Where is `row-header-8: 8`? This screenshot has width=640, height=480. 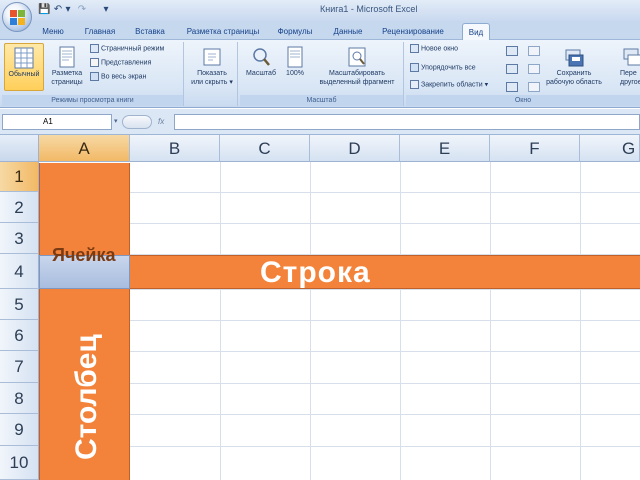 row-header-8: 8 is located at coordinates (19, 398).